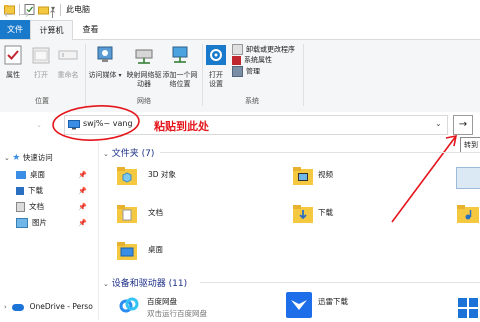 This screenshot has width=480, height=322. I want to click on download-icon, so click(20, 191).